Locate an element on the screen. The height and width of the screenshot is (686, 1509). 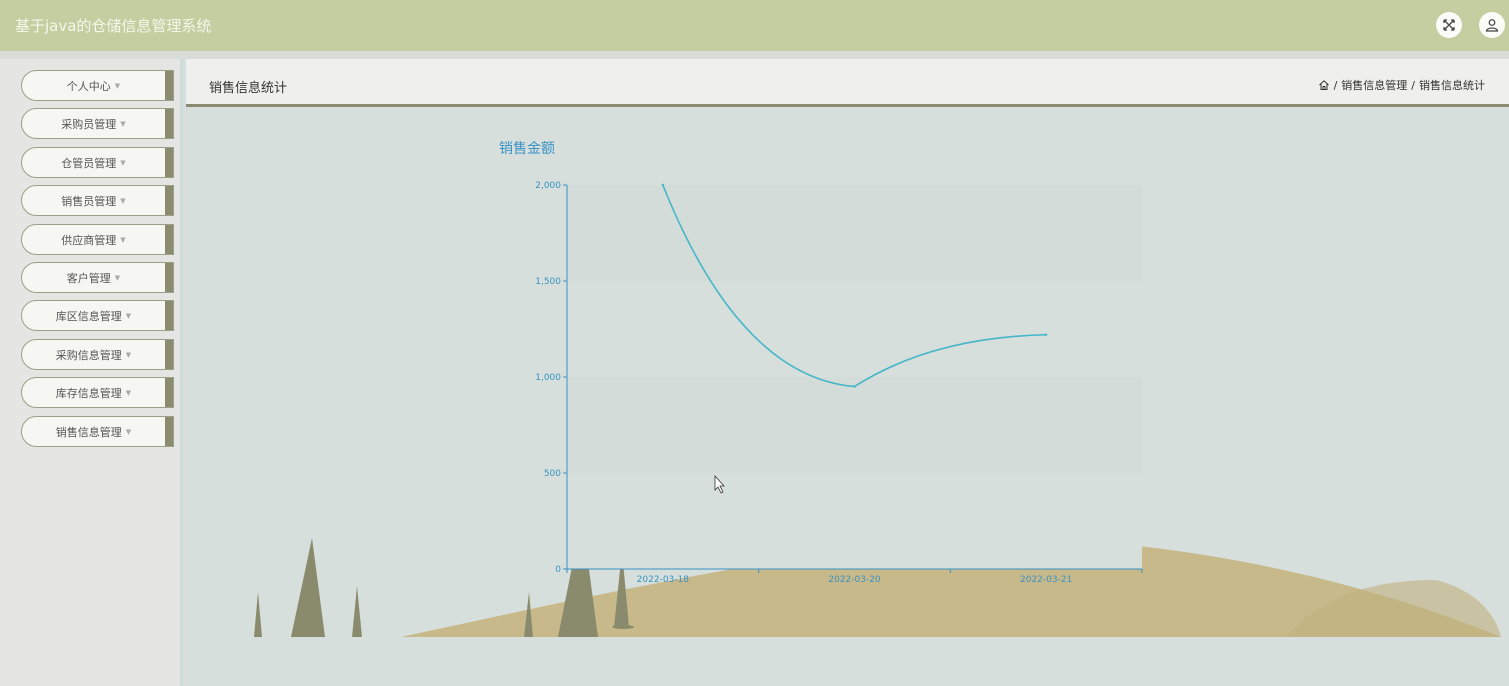
sidebar-item-personal-center: 个人中心 ▼ is located at coordinates (97, 85).